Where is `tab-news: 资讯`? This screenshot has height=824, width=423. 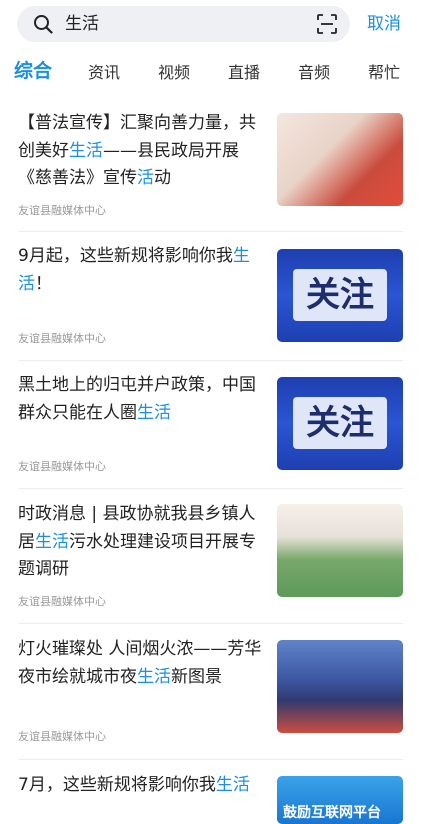
tab-news: 资讯 is located at coordinates (104, 73).